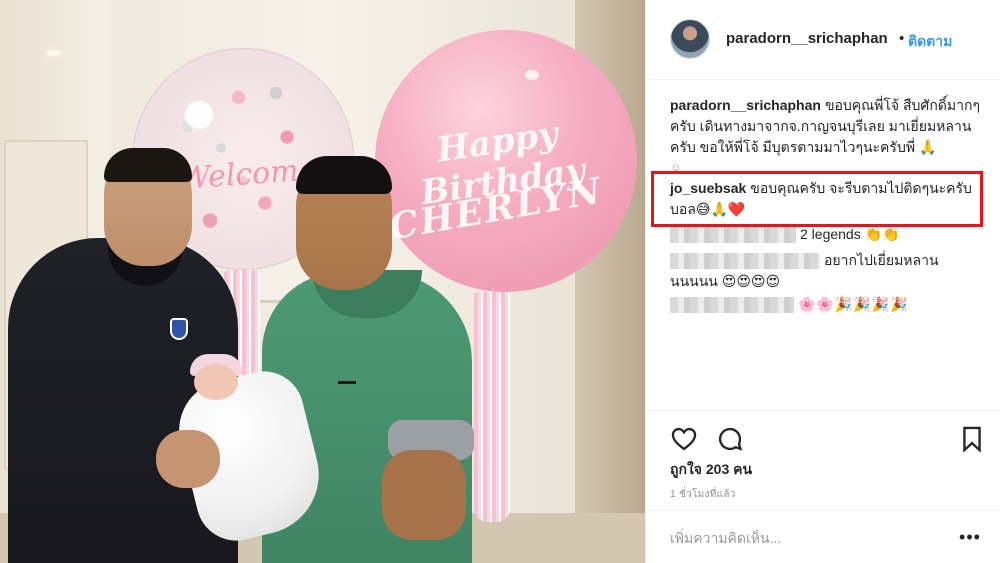 This screenshot has height=563, width=1000. I want to click on comment-row: อยากไปเยี่ยมหลานนนนนน 😍😍😍😍, so click(820, 271).